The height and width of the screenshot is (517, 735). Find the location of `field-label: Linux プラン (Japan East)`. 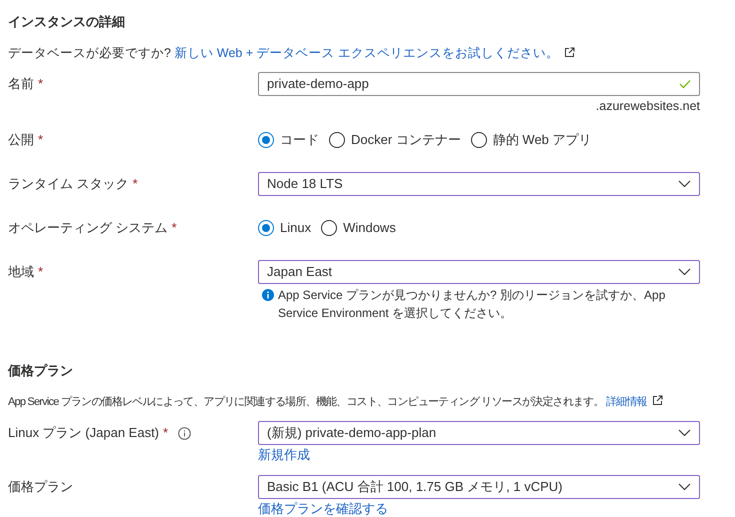

field-label: Linux プラン (Japan East) is located at coordinates (84, 433).